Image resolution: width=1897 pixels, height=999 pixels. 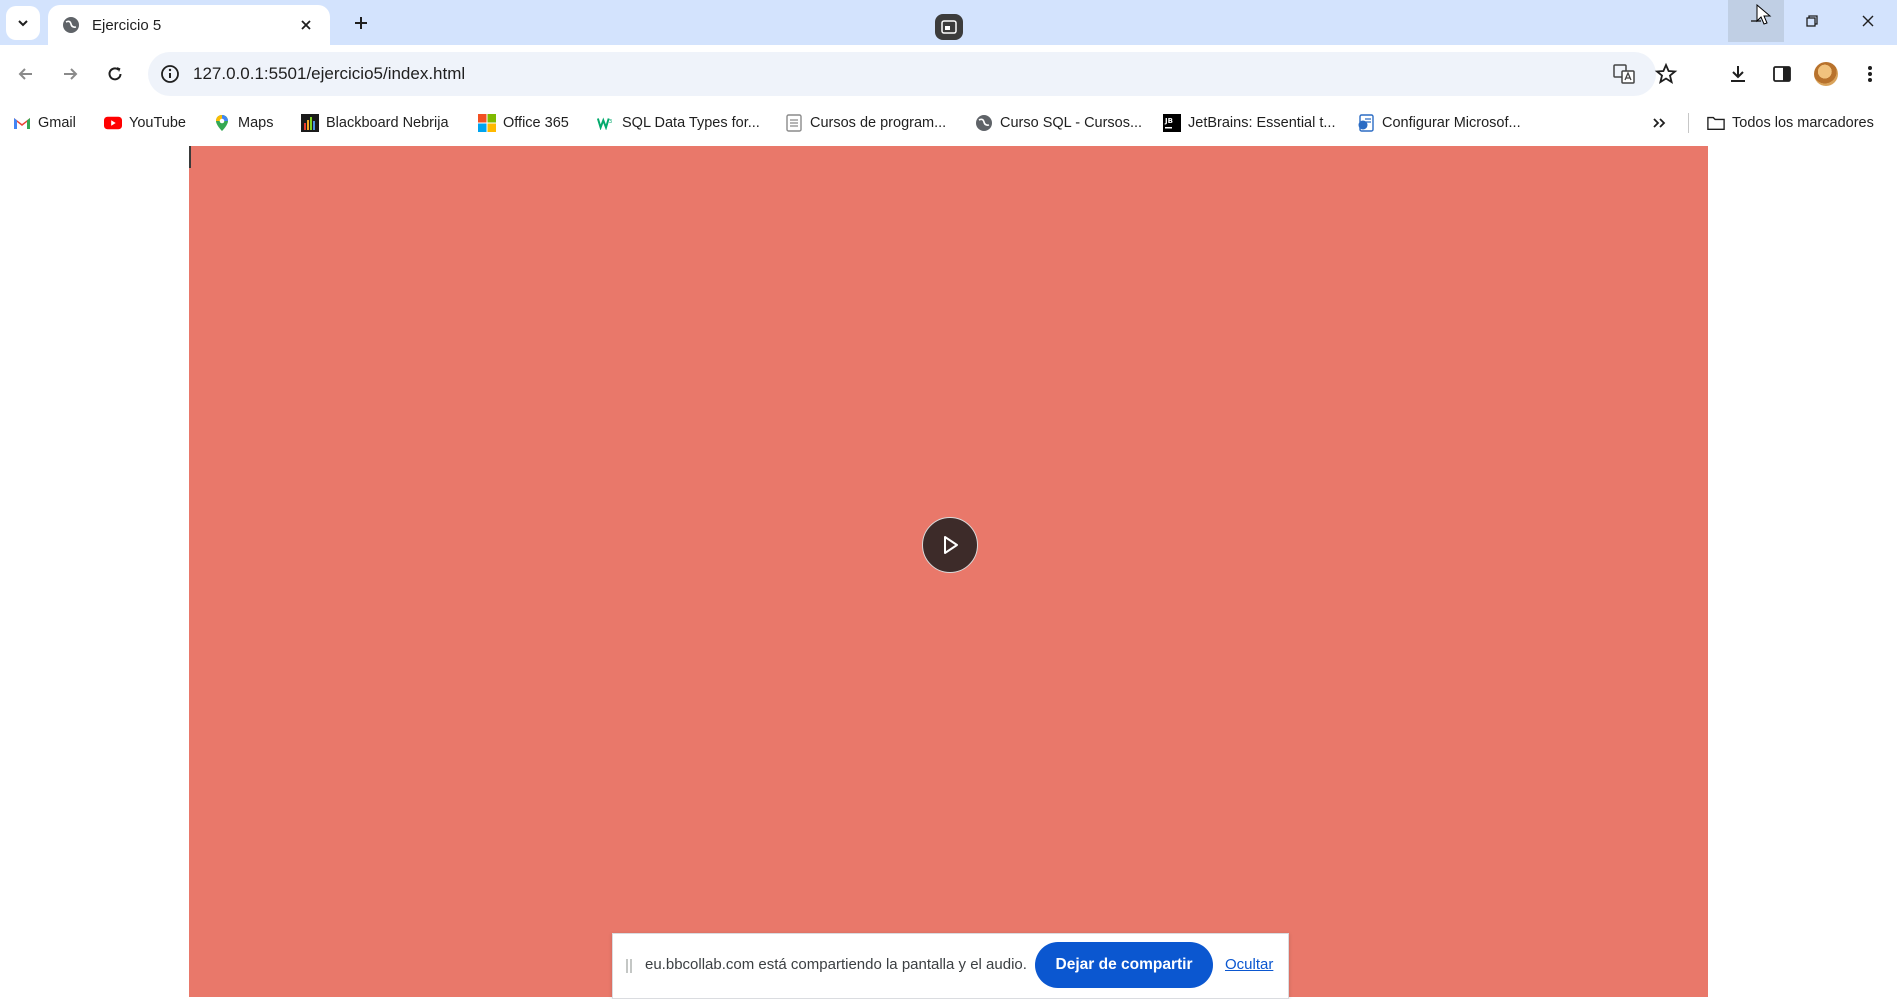 What do you see at coordinates (222, 123) in the screenshot?
I see `maps-icon` at bounding box center [222, 123].